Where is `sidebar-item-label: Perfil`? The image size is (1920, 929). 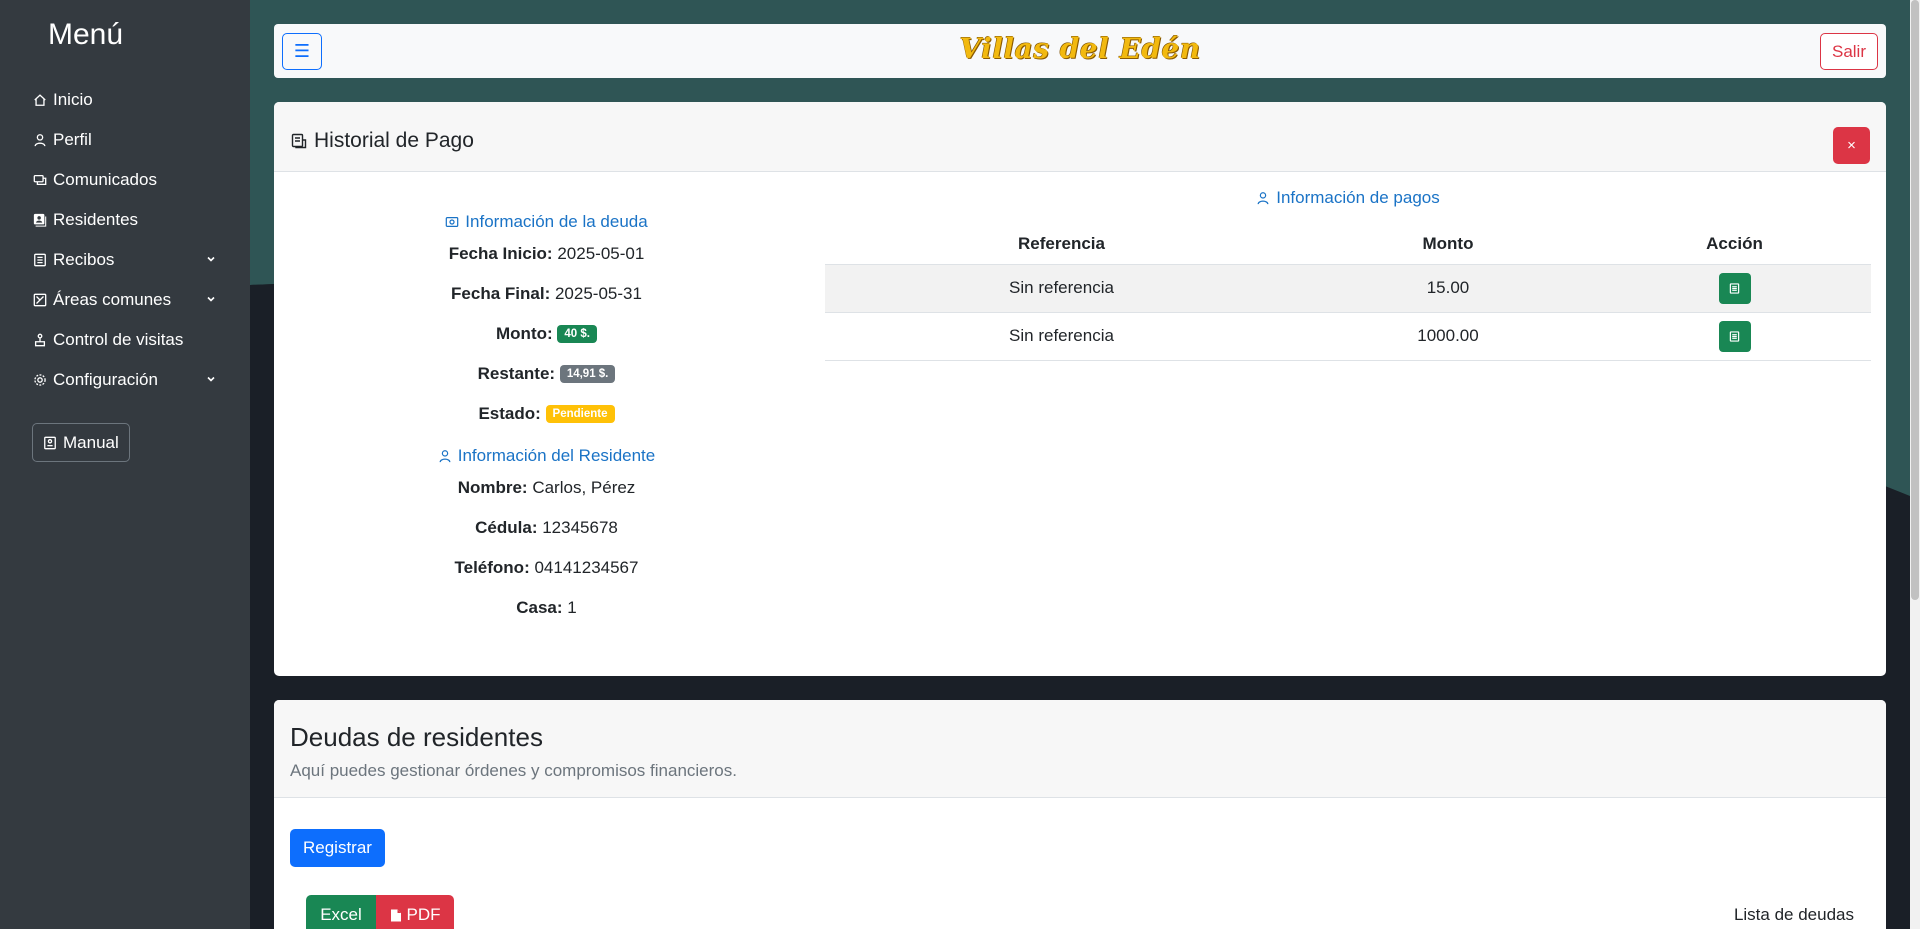
sidebar-item-label: Perfil is located at coordinates (72, 139).